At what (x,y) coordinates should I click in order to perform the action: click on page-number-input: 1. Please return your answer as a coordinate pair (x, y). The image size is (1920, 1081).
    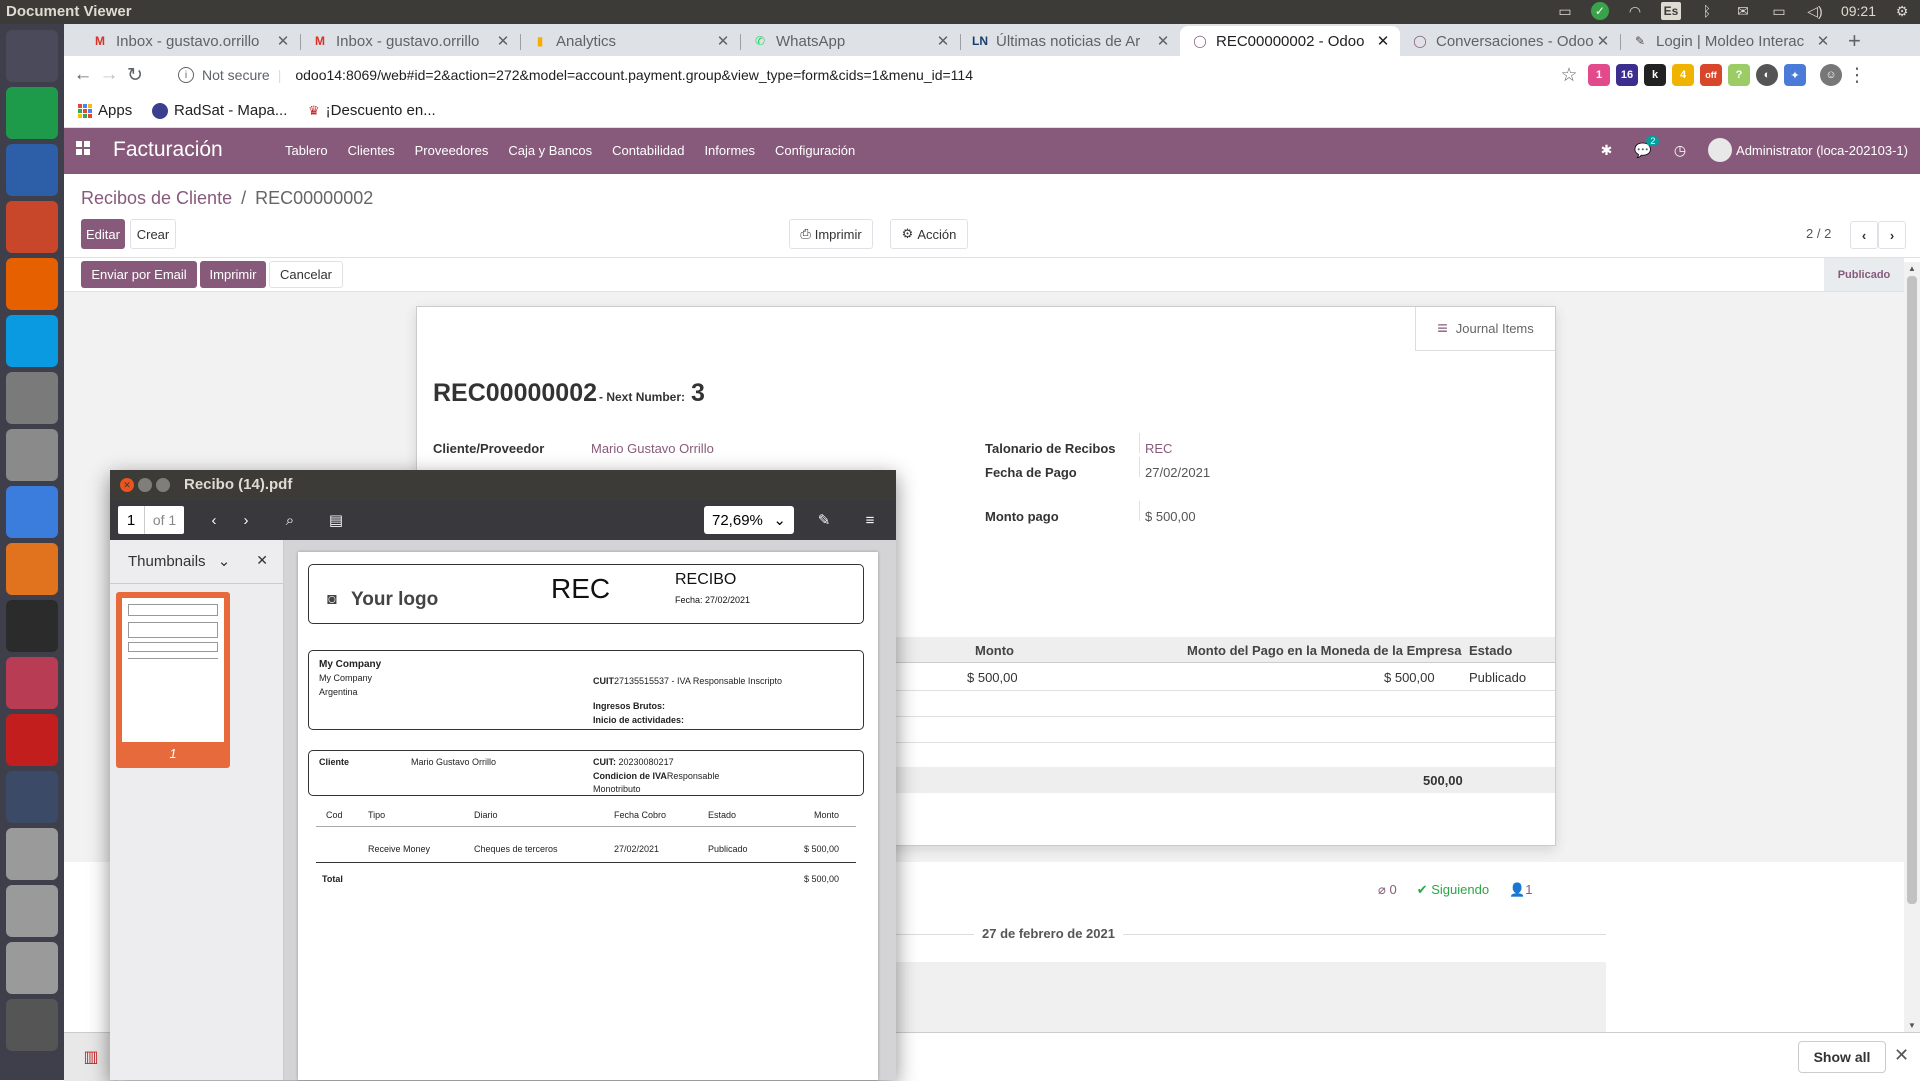
    Looking at the image, I should click on (131, 520).